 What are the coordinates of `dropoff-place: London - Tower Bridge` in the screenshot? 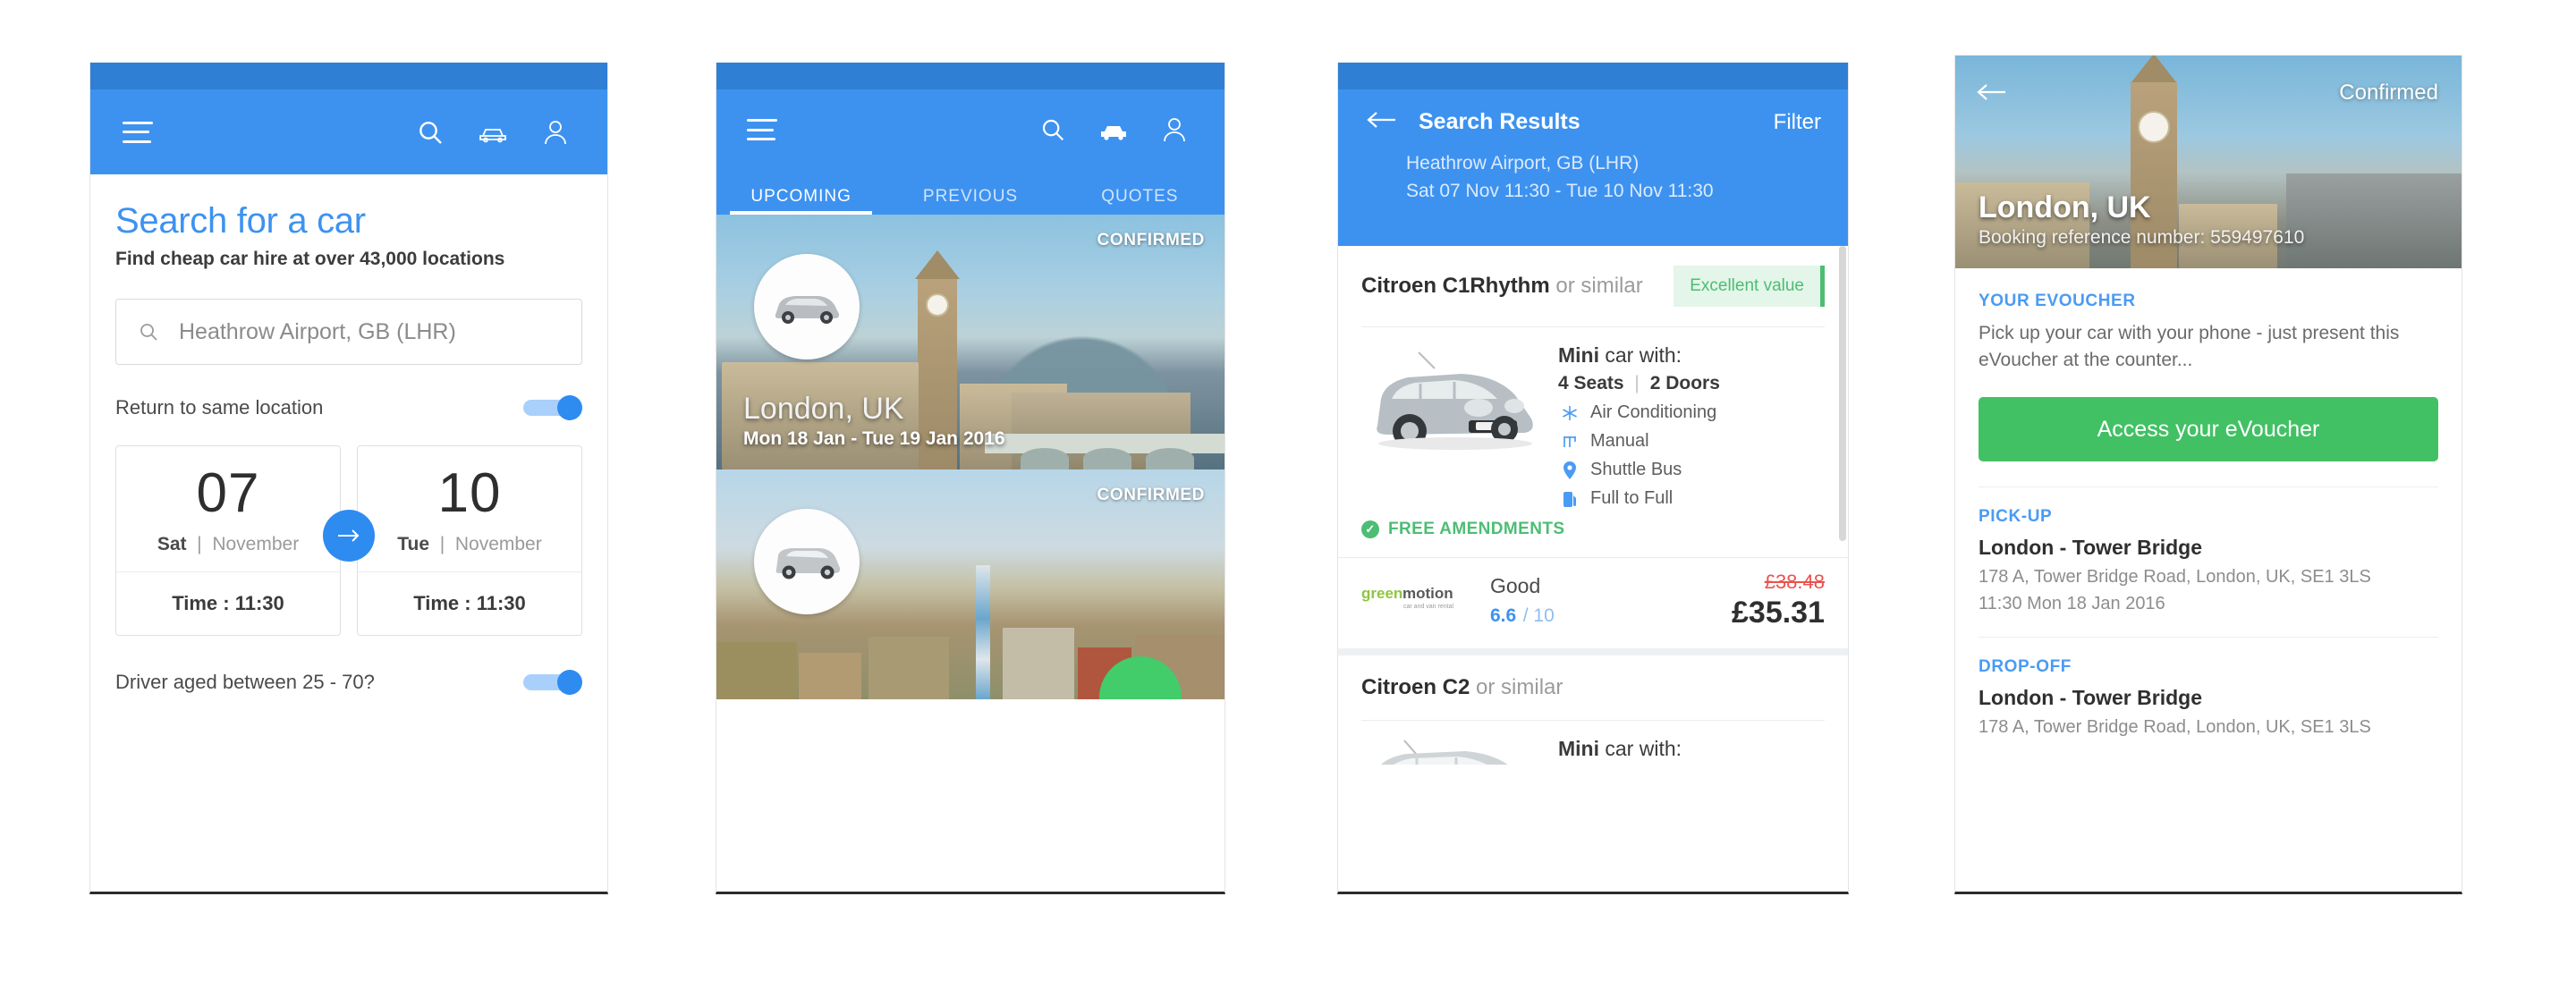 It's located at (2090, 697).